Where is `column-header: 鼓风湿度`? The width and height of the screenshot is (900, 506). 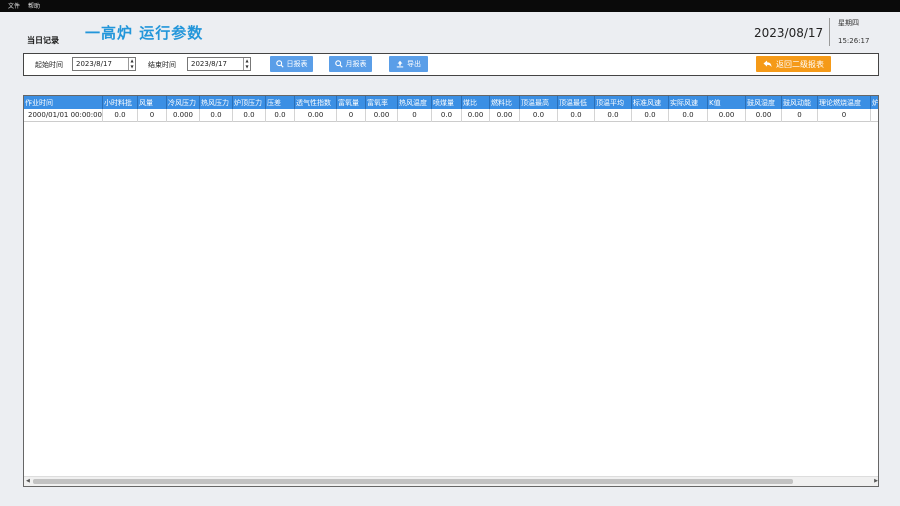 column-header: 鼓风湿度 is located at coordinates (764, 102).